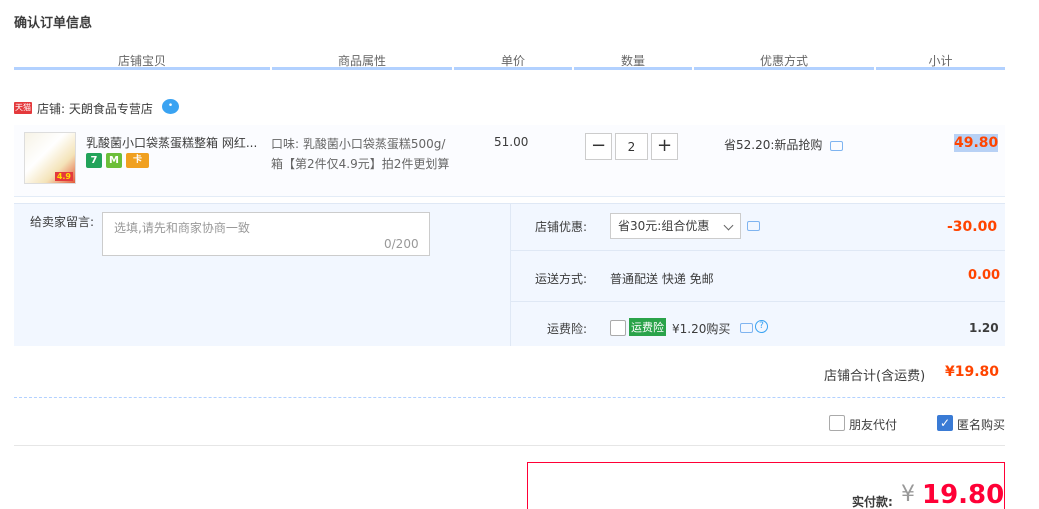 This screenshot has width=1039, height=509. I want to click on shop-name: 店铺: 天朗食品专营店, so click(95, 108).